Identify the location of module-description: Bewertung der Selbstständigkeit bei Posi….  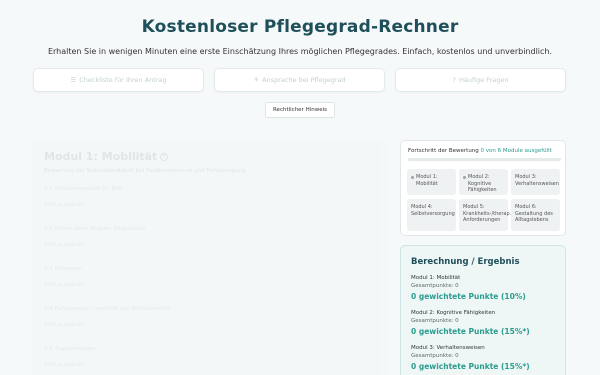
(145, 171).